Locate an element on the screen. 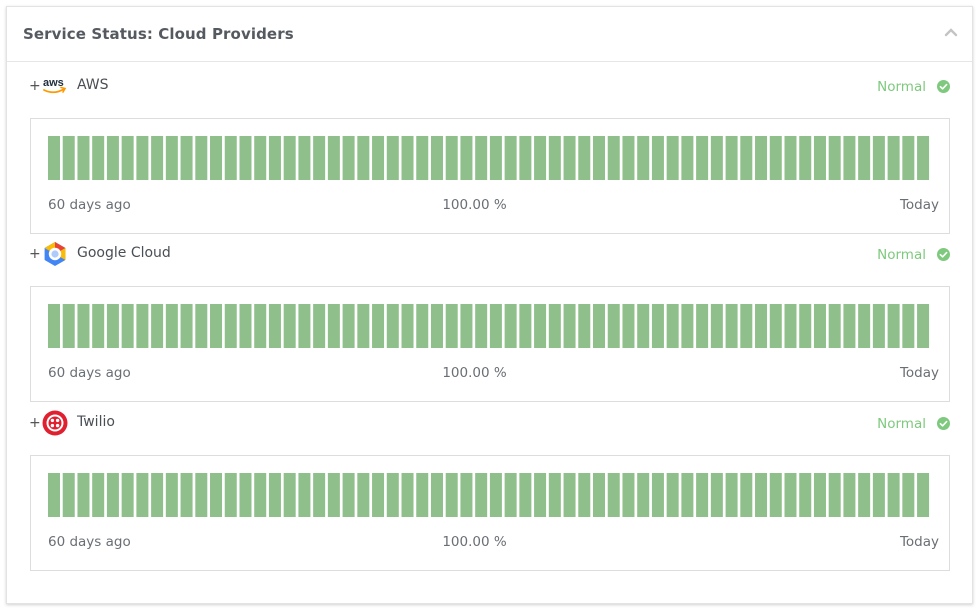  service-name: AWS is located at coordinates (93, 85).